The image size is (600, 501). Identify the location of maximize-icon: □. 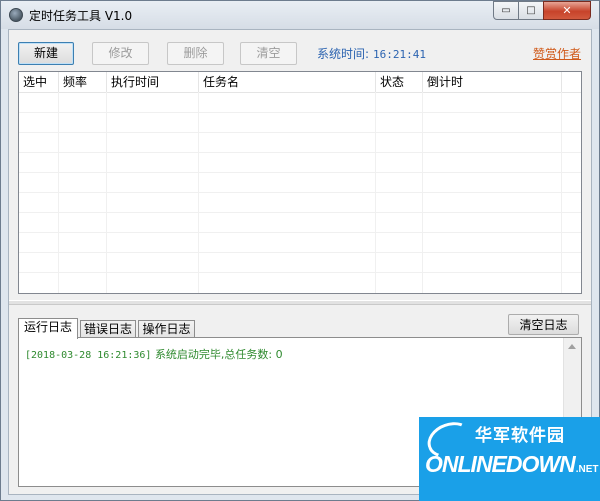
(531, 10).